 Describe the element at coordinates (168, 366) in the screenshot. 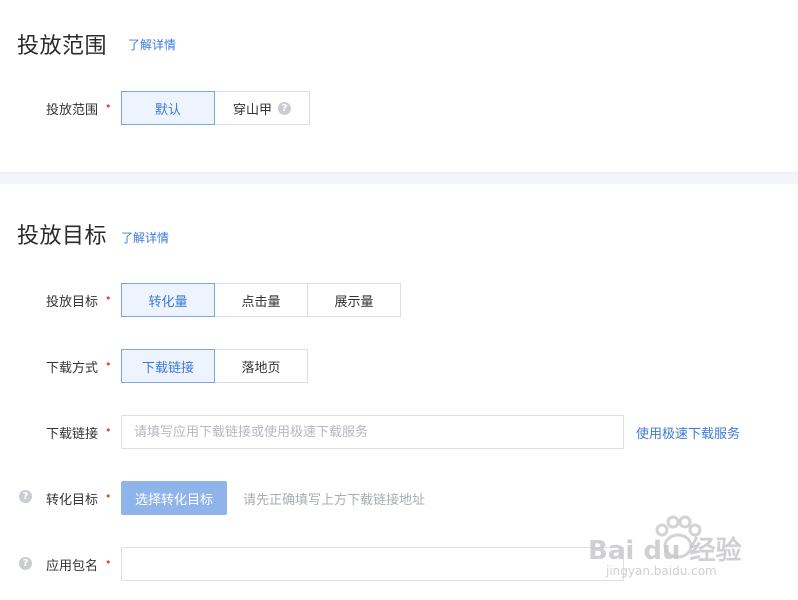

I see `download-method-link: 下载链接` at that location.